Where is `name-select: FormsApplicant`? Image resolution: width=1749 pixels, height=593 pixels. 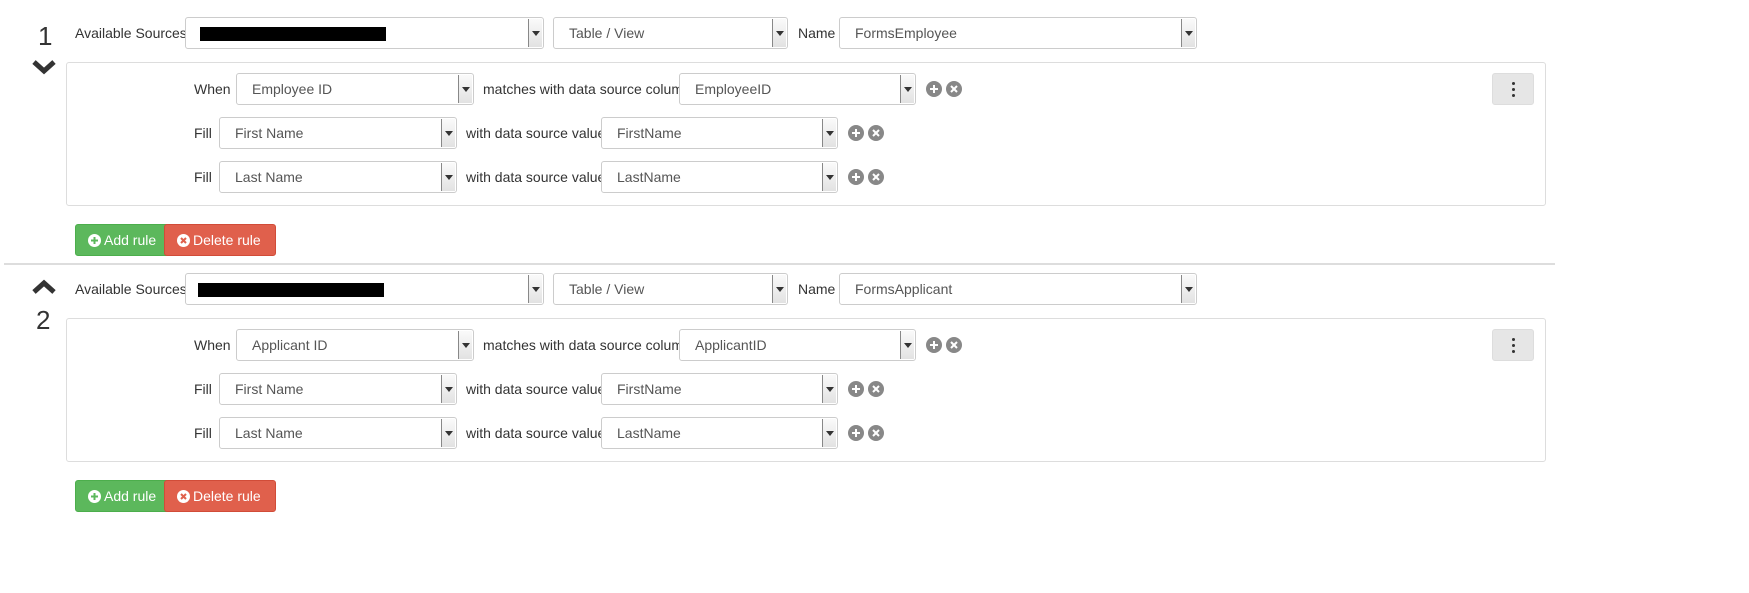 name-select: FormsApplicant is located at coordinates (1018, 289).